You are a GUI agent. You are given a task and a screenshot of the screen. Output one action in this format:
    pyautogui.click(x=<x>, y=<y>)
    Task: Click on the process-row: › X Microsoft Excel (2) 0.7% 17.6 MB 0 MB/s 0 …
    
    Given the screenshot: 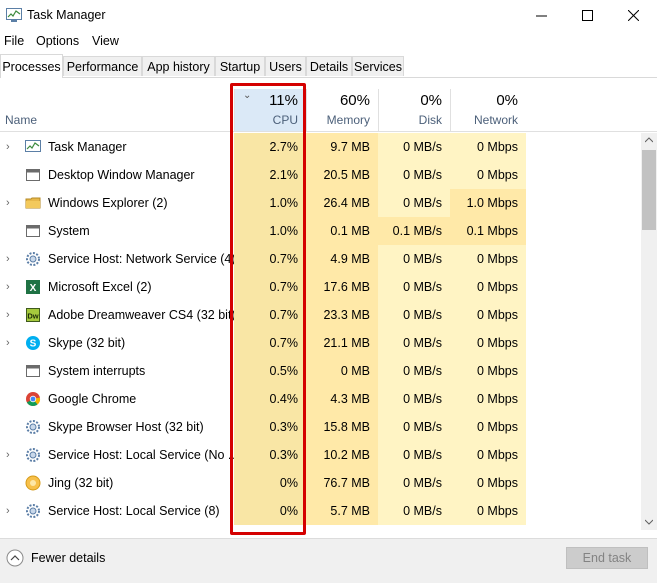 What is the action you would take?
    pyautogui.click(x=320, y=287)
    